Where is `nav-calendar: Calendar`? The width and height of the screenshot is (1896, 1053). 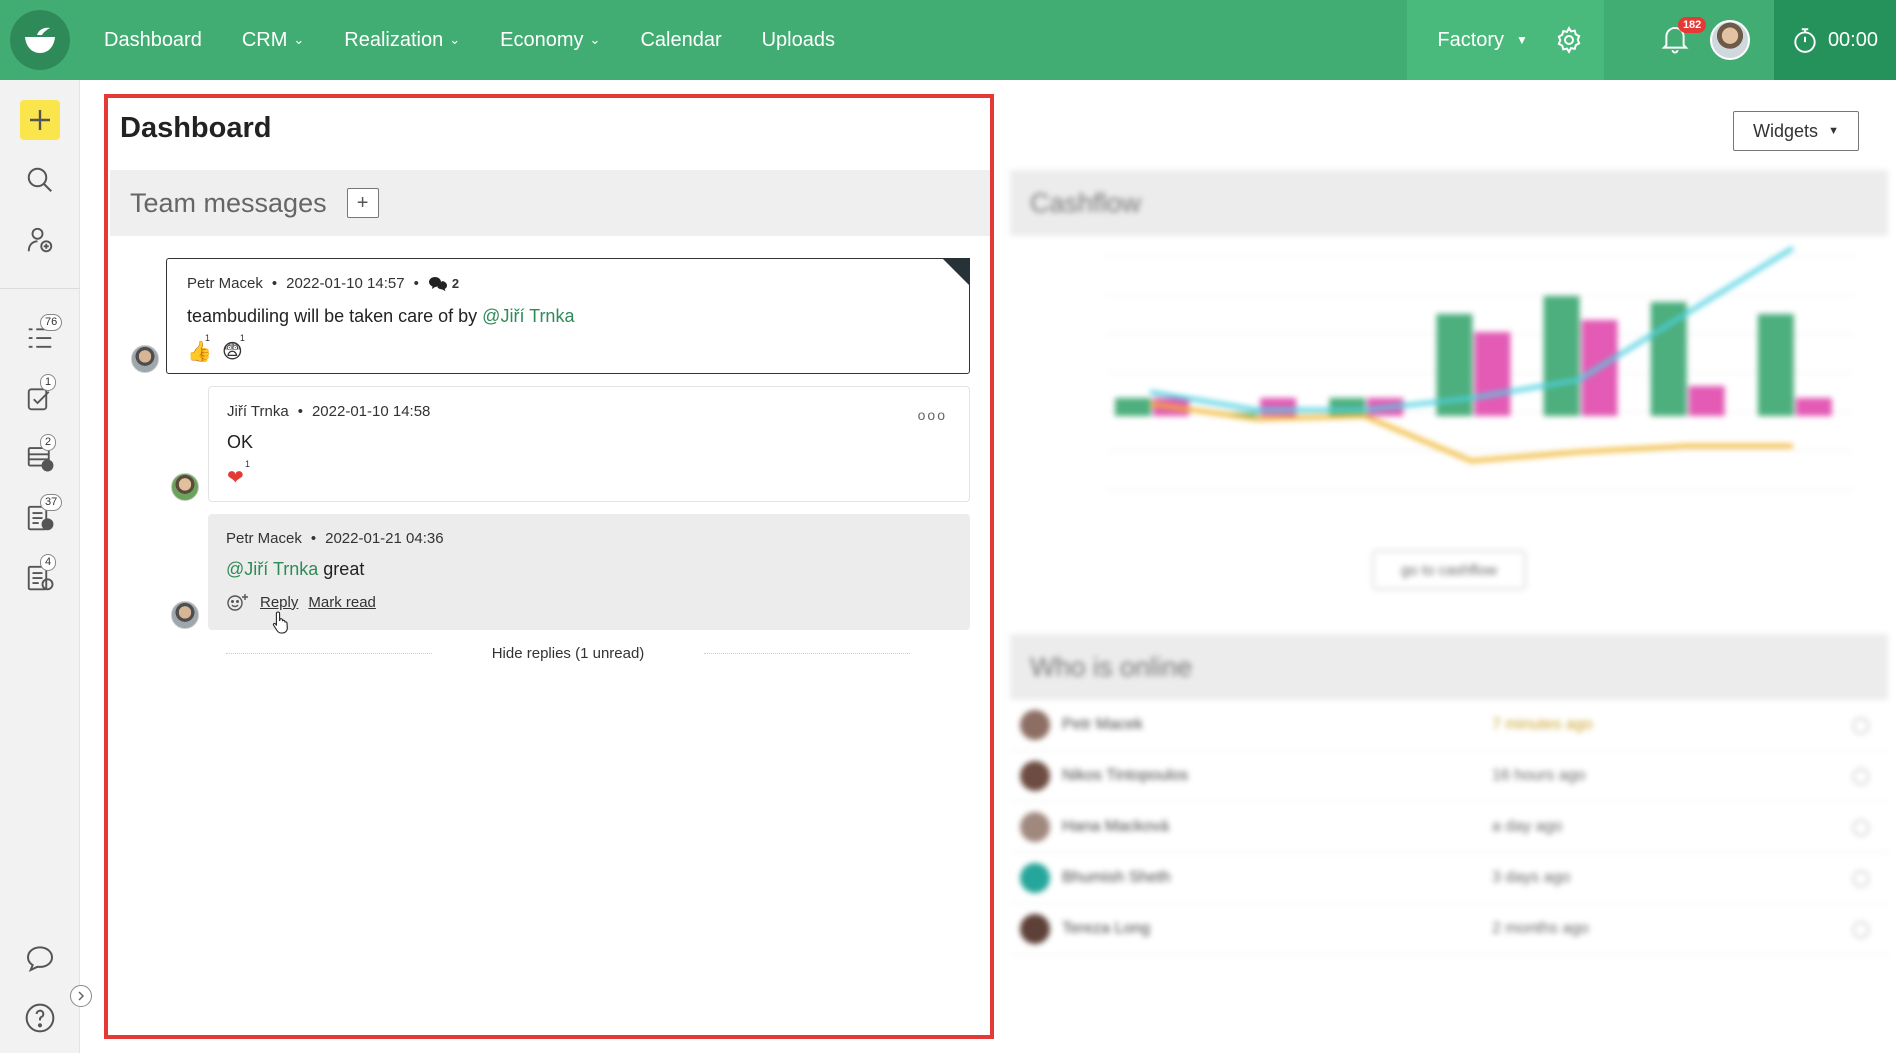
nav-calendar: Calendar is located at coordinates (680, 40).